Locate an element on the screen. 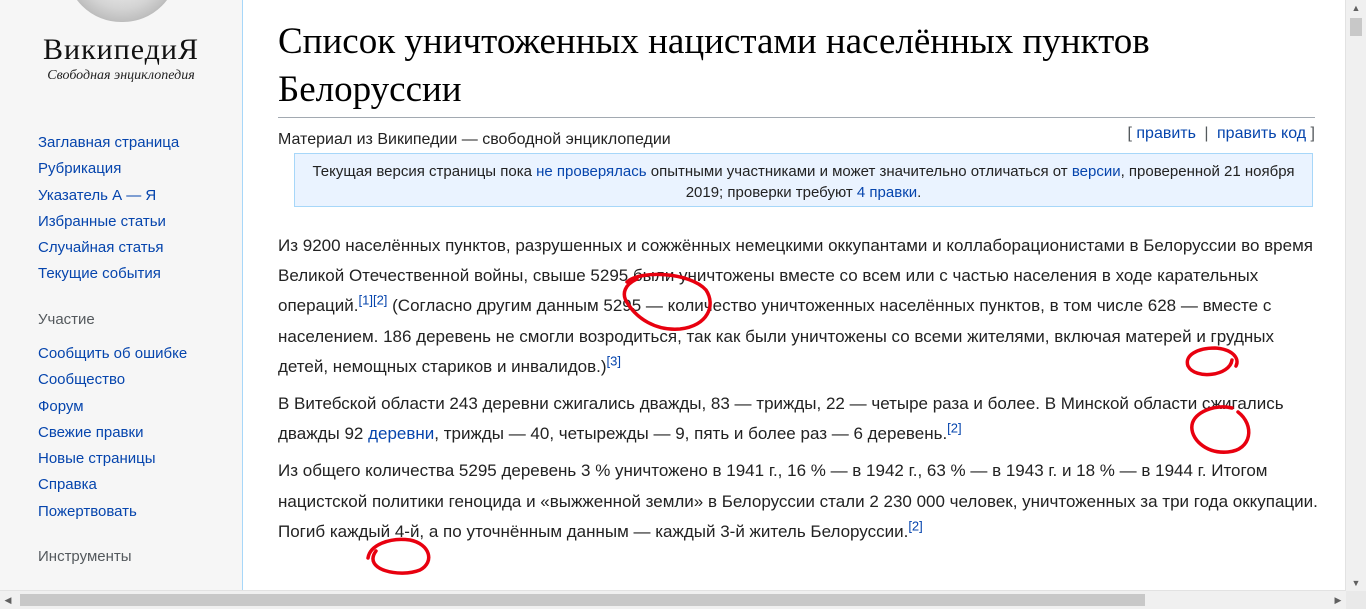 This screenshot has height=609, width=1366. logo-title: ВикипедиЯ is located at coordinates (121, 49).